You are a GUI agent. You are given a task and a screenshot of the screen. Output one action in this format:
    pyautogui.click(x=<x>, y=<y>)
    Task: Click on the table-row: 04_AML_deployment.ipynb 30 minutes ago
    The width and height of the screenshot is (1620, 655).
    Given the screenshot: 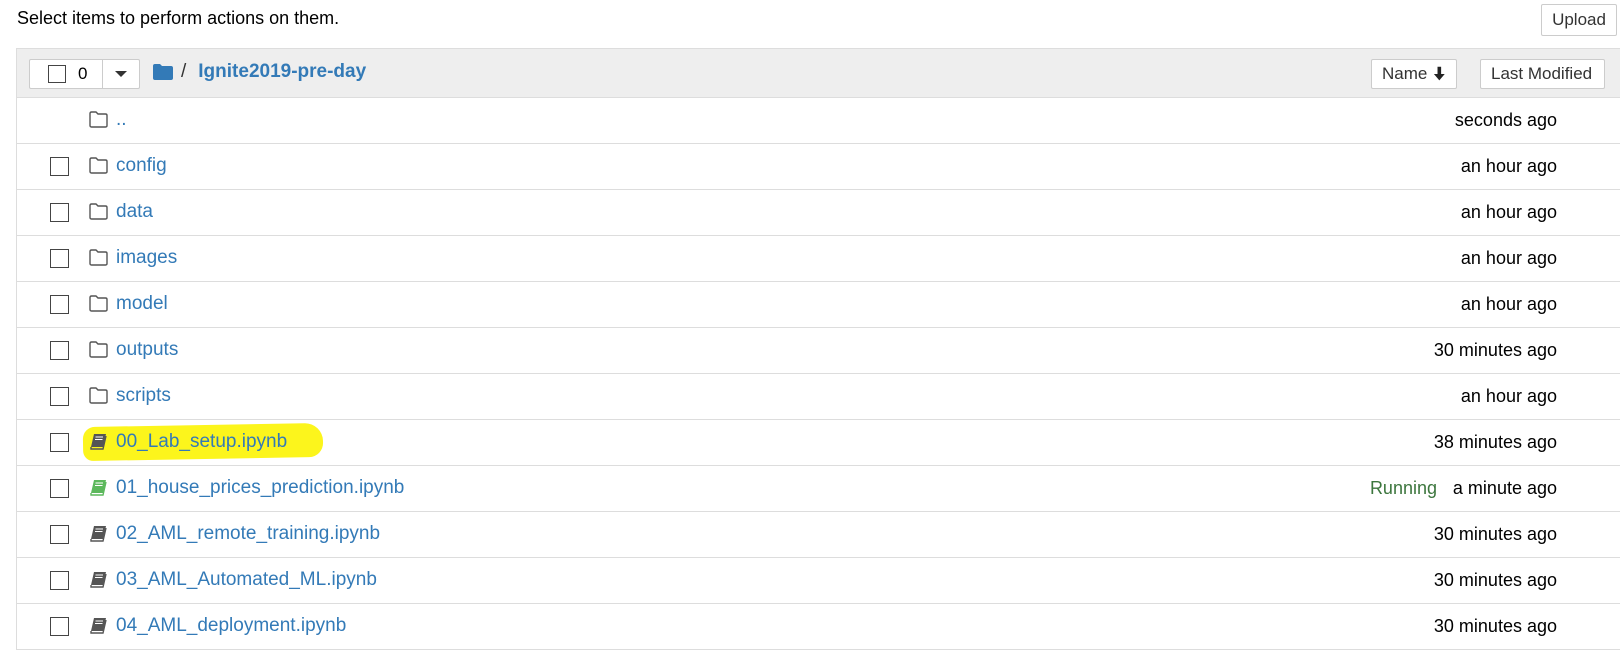 What is the action you would take?
    pyautogui.click(x=818, y=626)
    